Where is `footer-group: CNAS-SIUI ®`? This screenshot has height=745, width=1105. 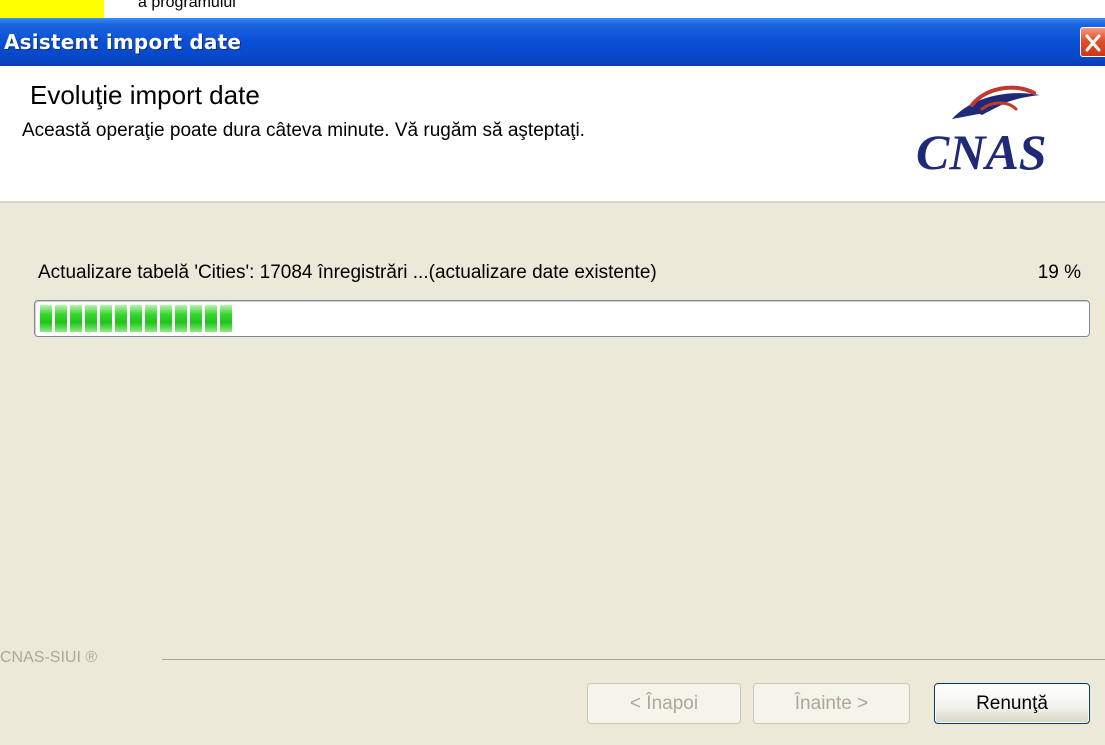 footer-group: CNAS-SIUI ® is located at coordinates (552, 660).